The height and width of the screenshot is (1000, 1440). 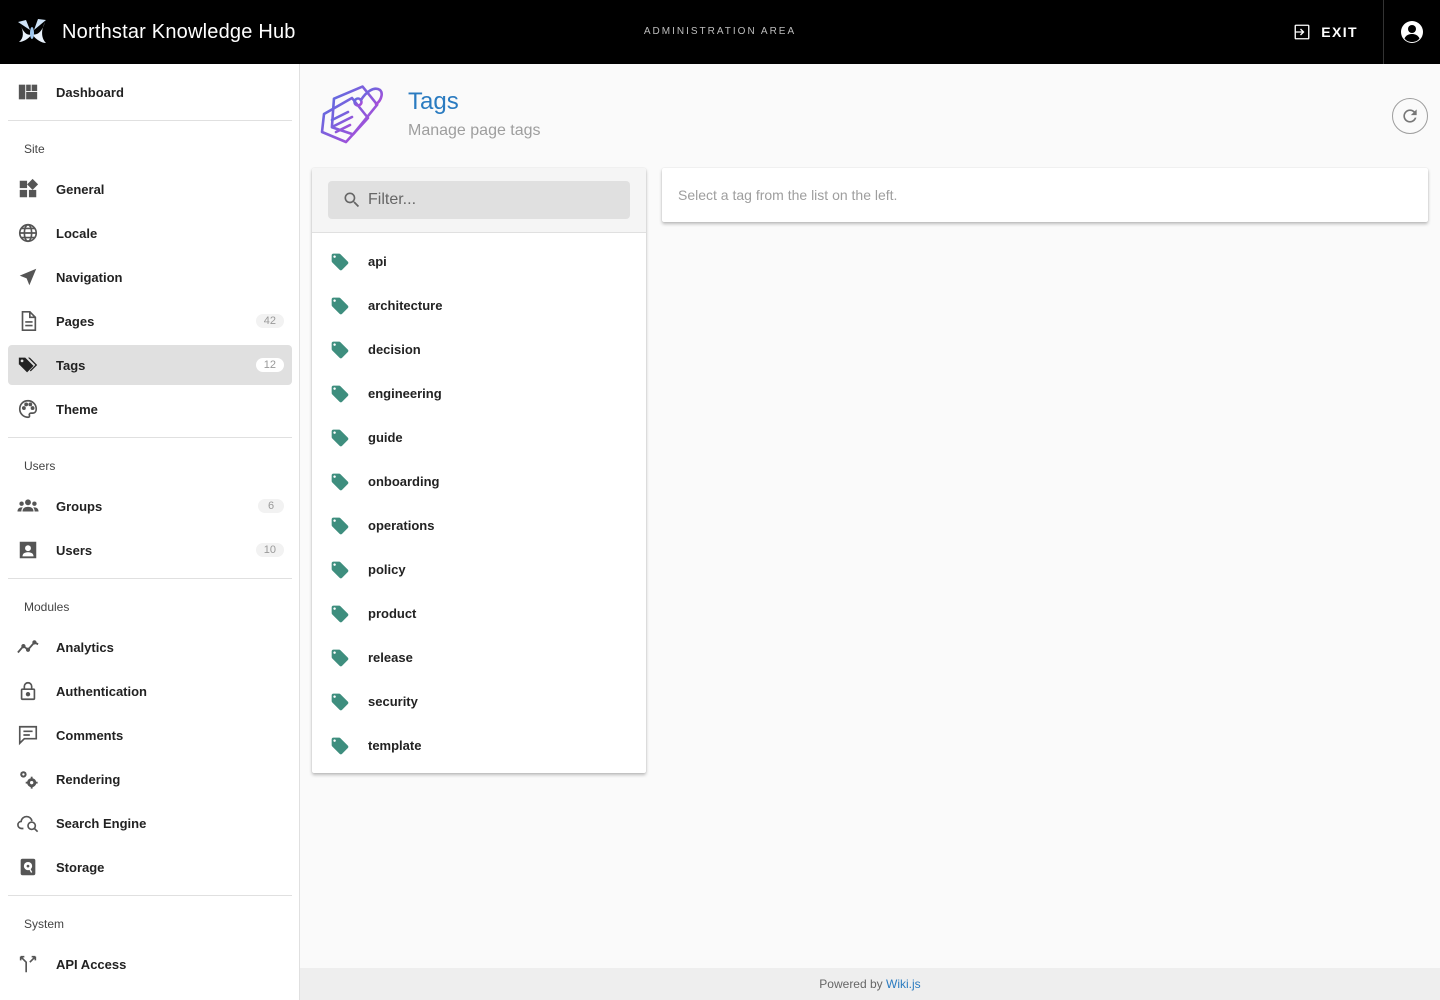 I want to click on dashboard-icon, so click(x=28, y=92).